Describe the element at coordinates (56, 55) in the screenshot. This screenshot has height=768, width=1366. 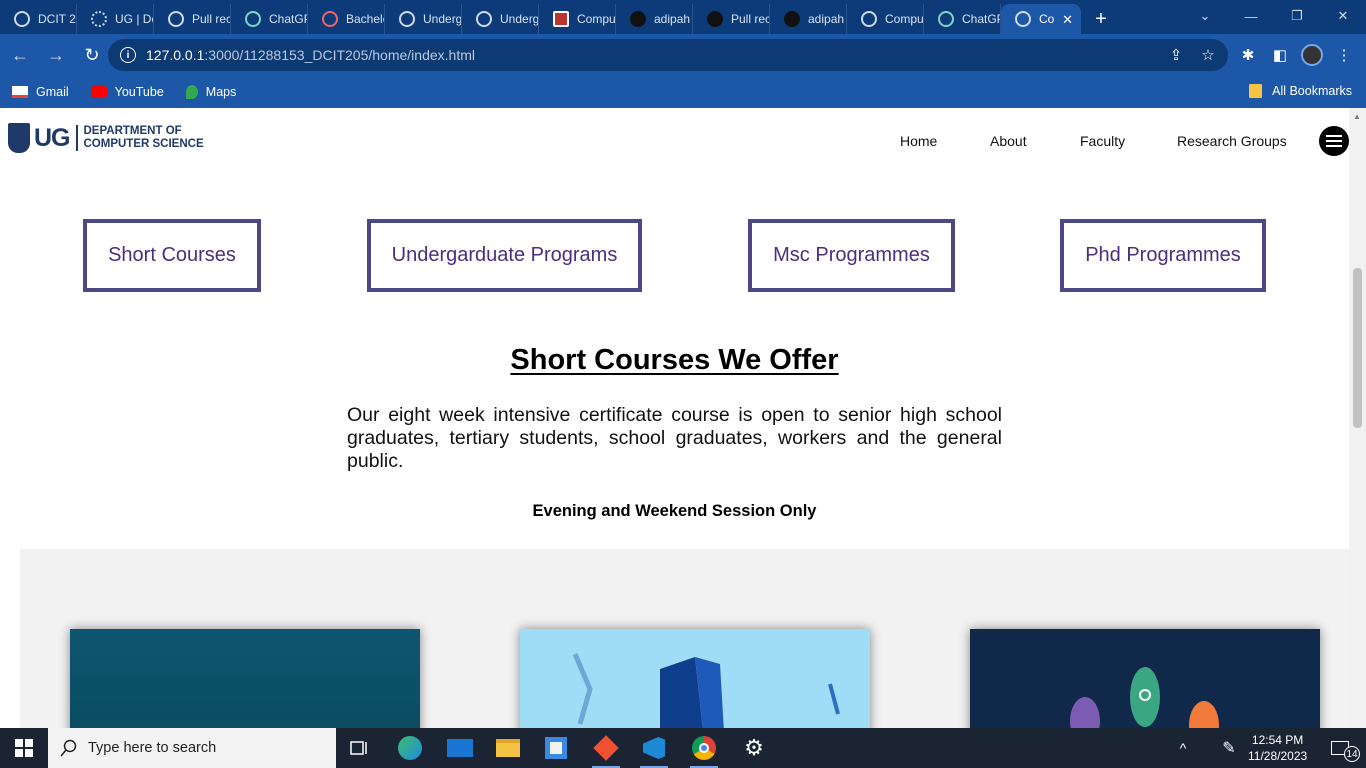
I see `forward-icon: →` at that location.